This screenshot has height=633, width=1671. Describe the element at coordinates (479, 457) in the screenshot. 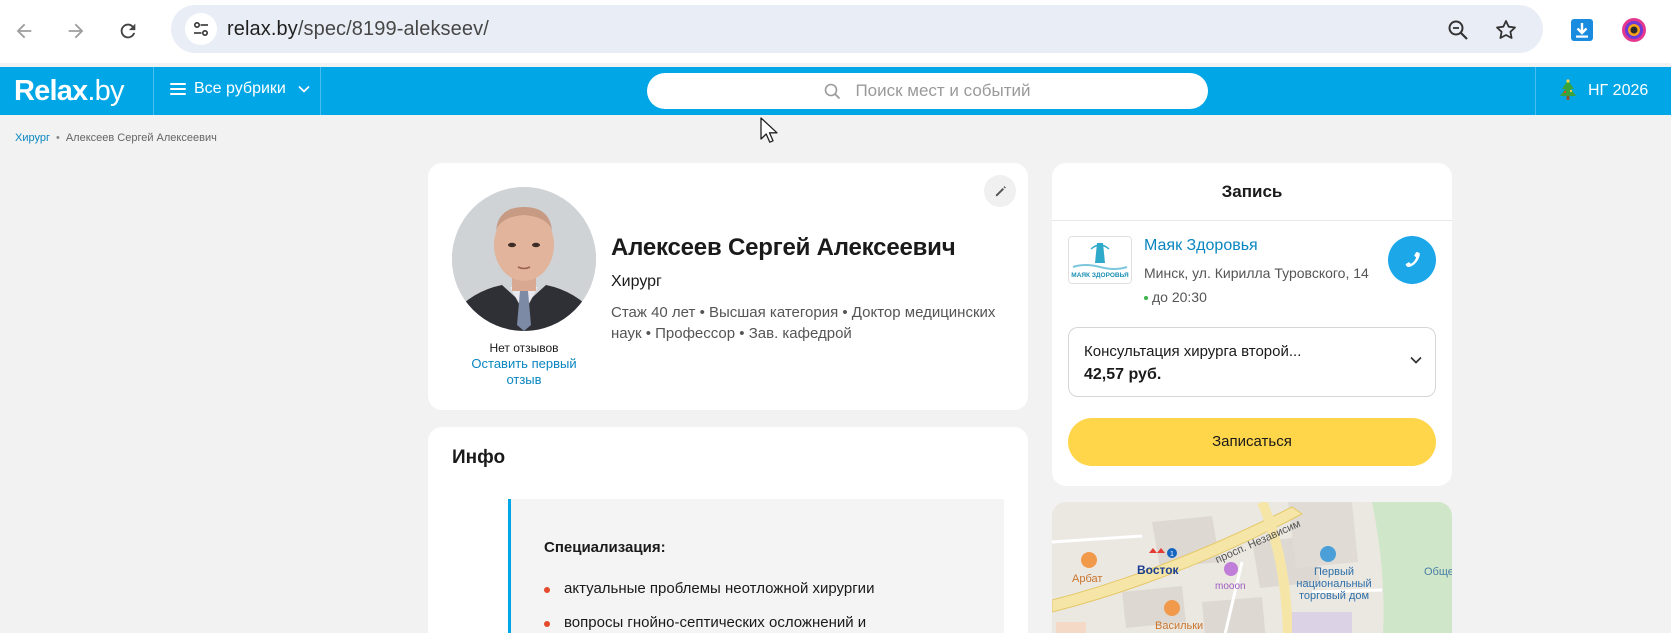

I see `info-title: Инфо` at that location.